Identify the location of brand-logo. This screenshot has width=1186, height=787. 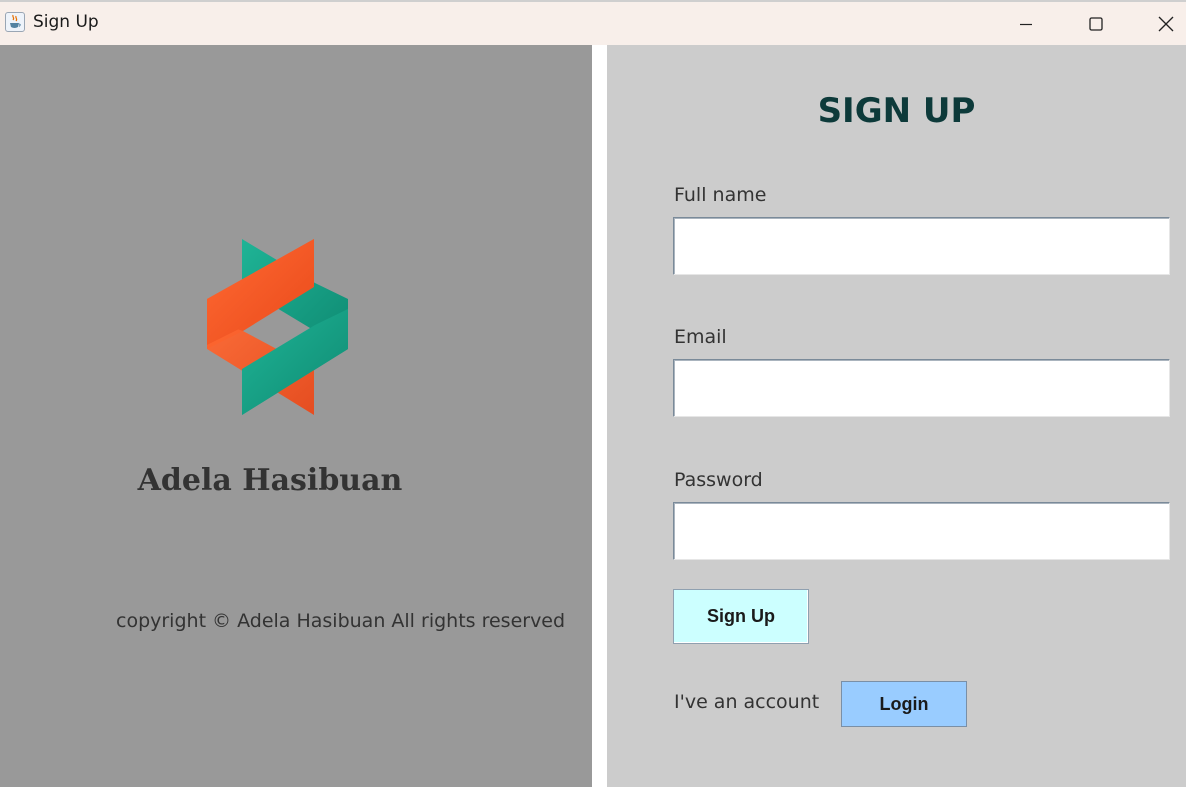
(277, 327).